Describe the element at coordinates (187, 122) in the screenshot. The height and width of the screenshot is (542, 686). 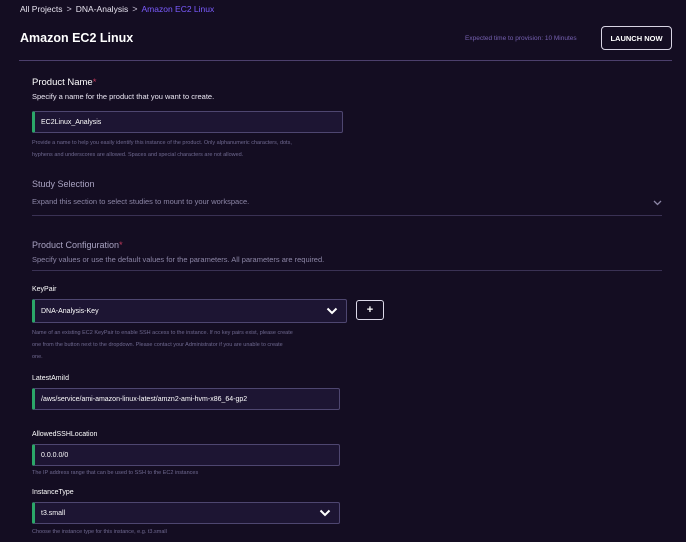
I see `product-name-input: EC2Linux_Analysis` at that location.